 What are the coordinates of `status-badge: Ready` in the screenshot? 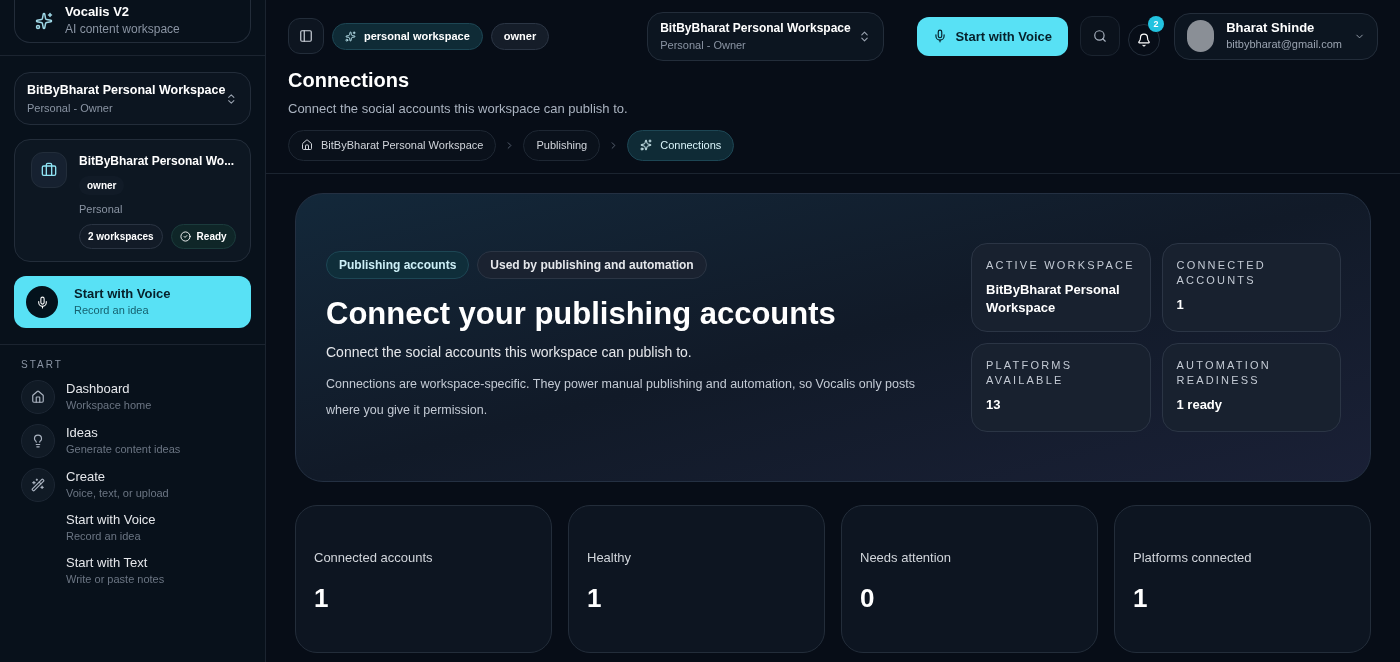 It's located at (203, 236).